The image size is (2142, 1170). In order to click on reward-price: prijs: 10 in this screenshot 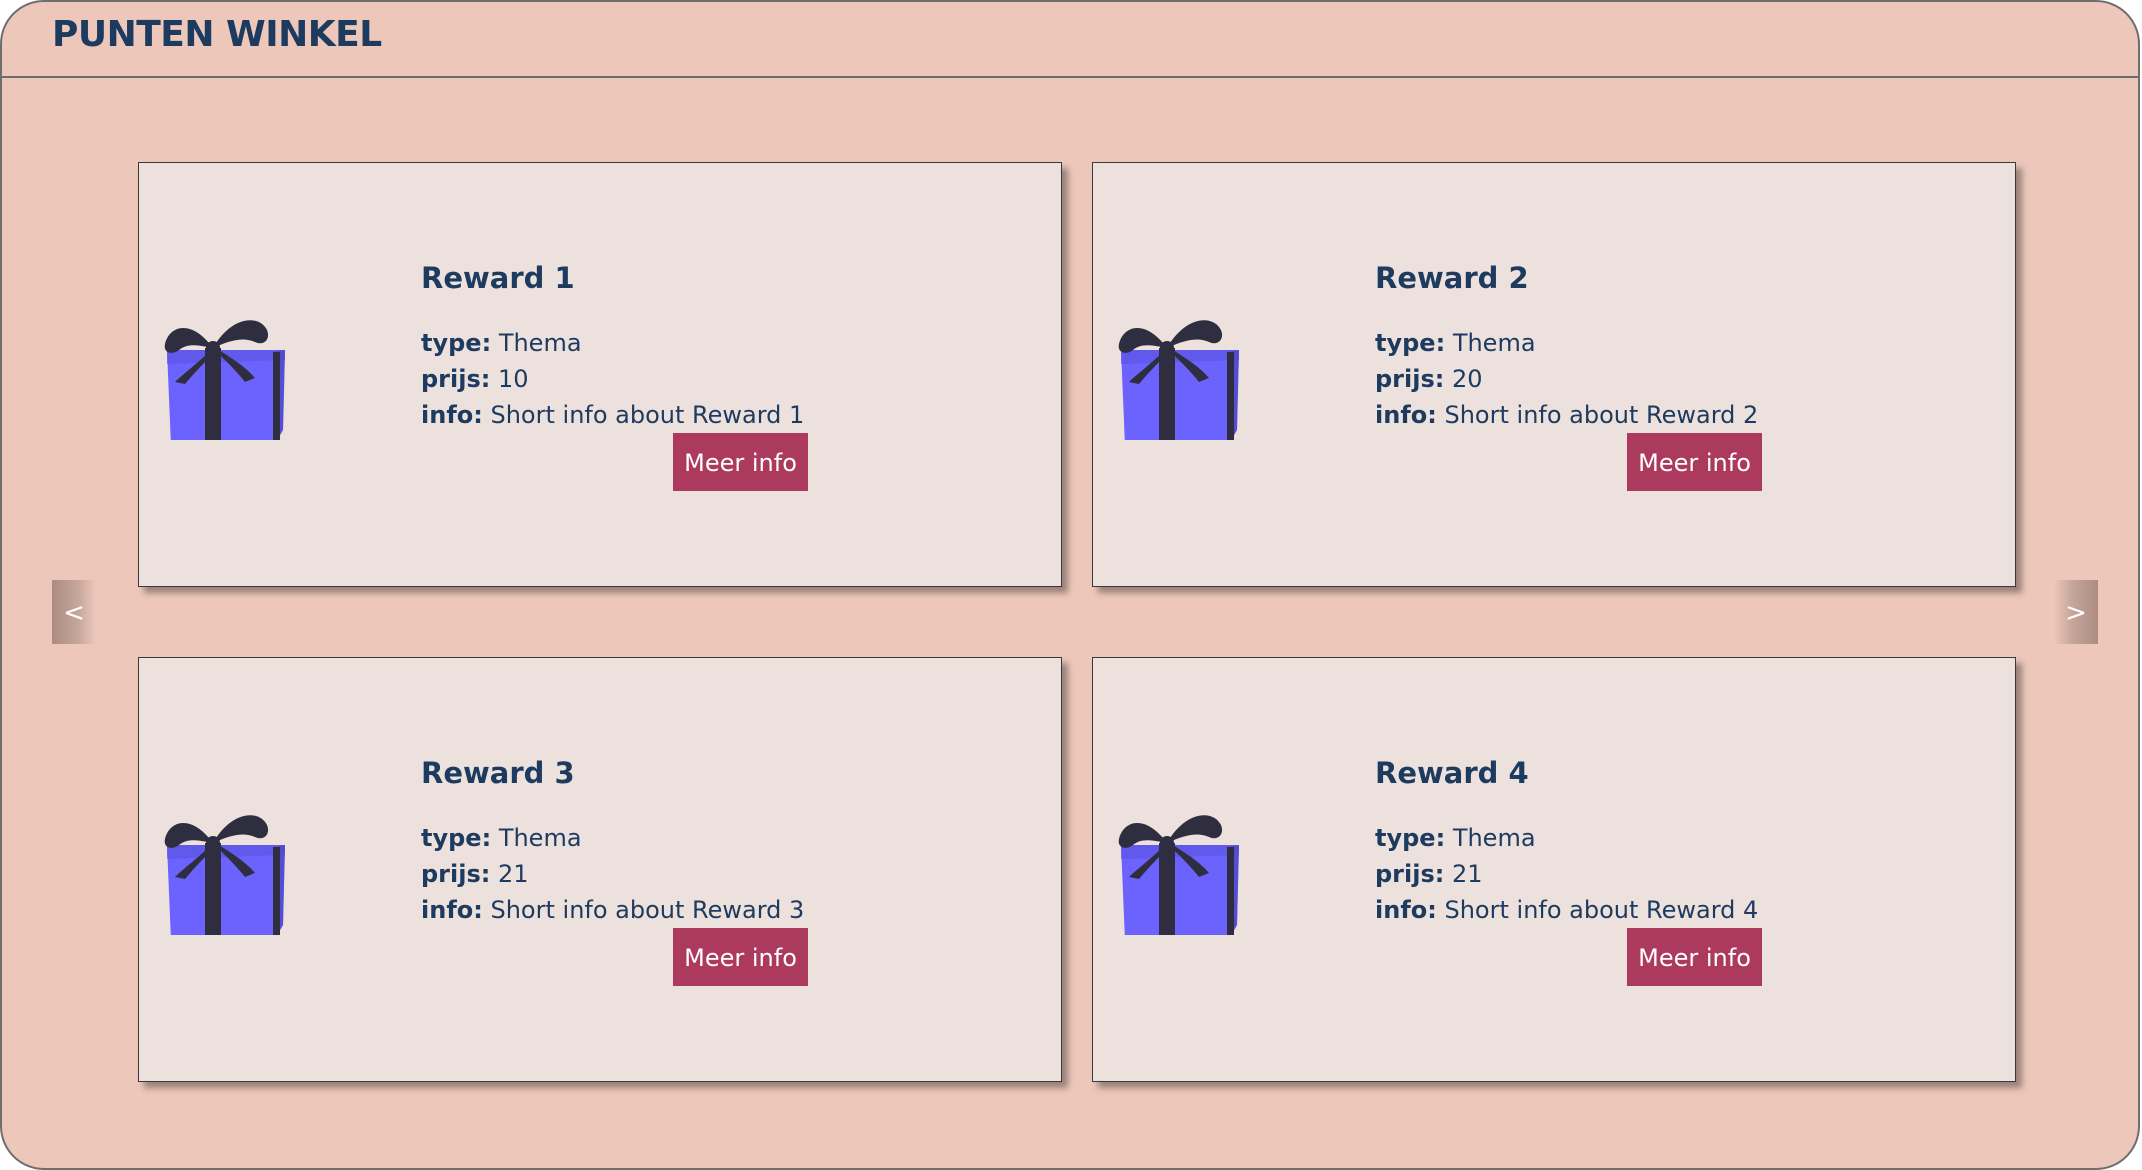, I will do `click(475, 379)`.